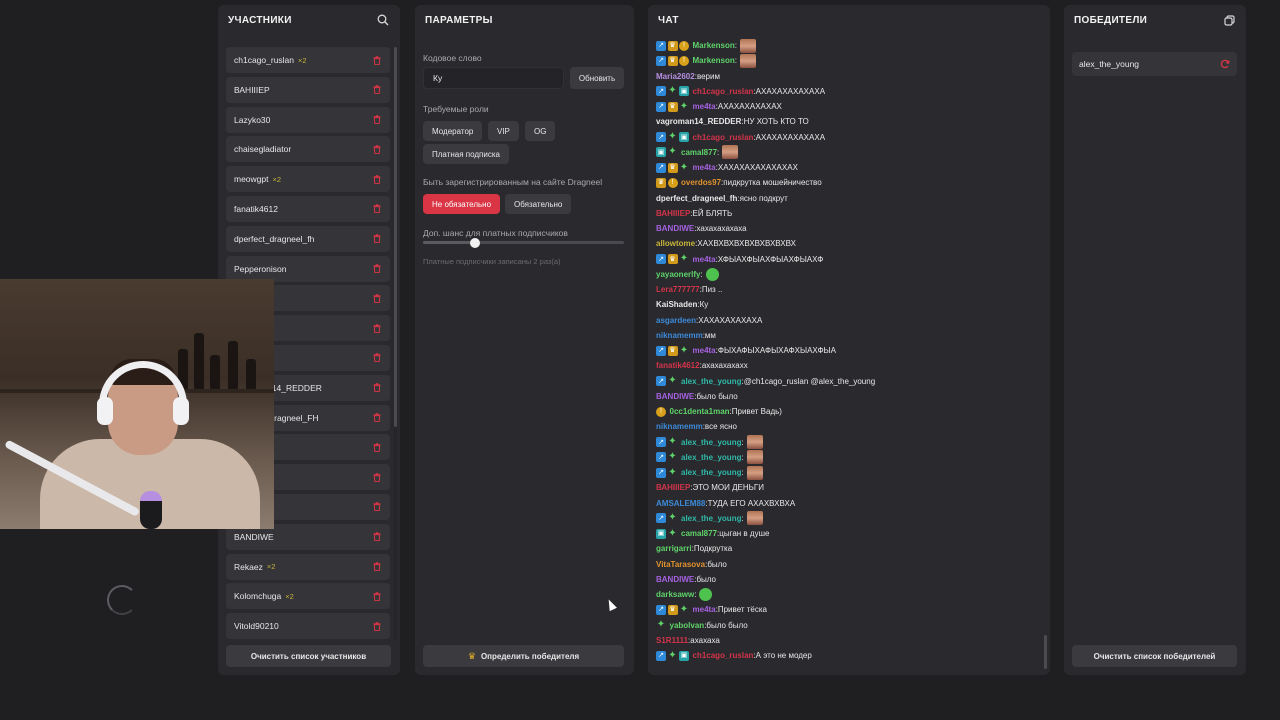 This screenshot has height=720, width=1280. What do you see at coordinates (847, 426) in the screenshot?
I see `chat-message: niknamemm: все ясно` at bounding box center [847, 426].